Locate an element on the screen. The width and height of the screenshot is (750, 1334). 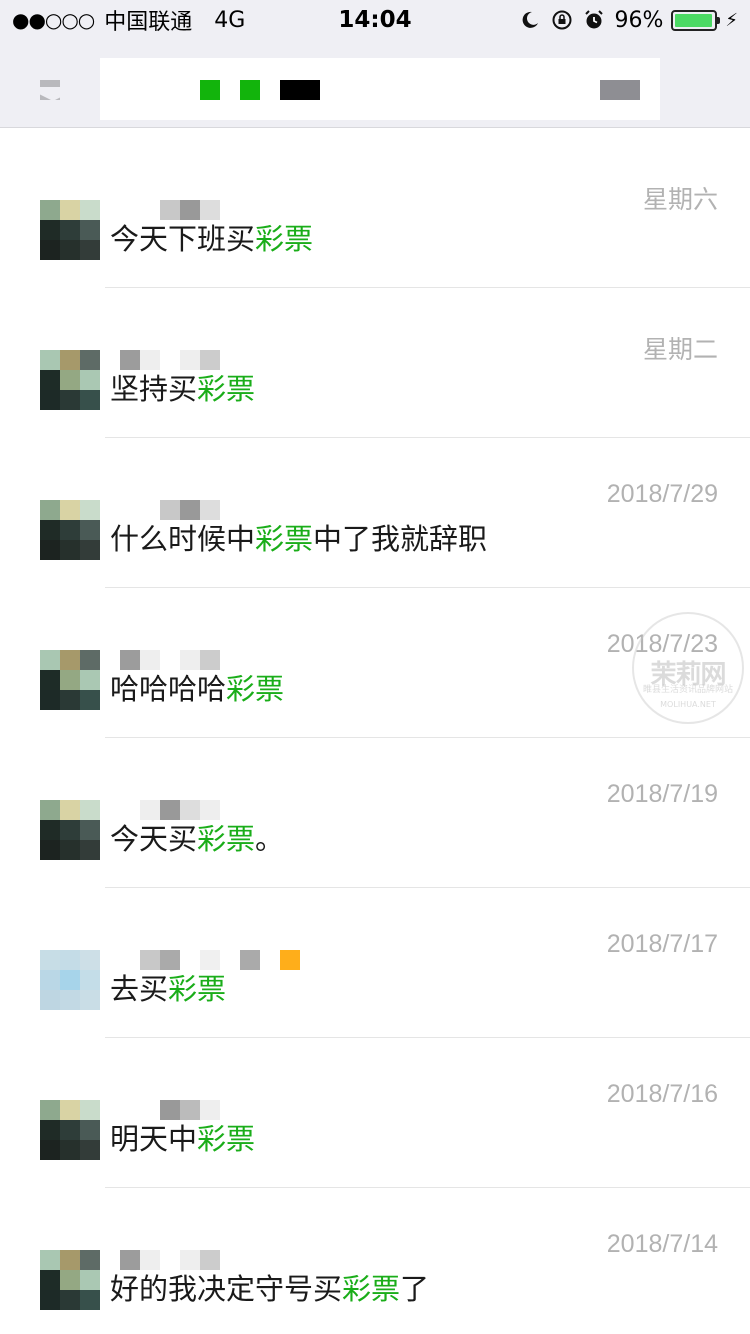
snippet-text: 今天买 is located at coordinates (154, 839).